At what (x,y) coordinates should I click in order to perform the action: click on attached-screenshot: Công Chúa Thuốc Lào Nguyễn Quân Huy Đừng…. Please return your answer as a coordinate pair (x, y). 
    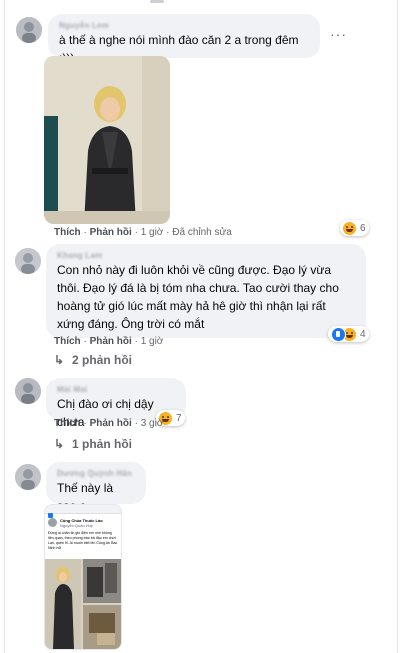
    Looking at the image, I should click on (83, 577).